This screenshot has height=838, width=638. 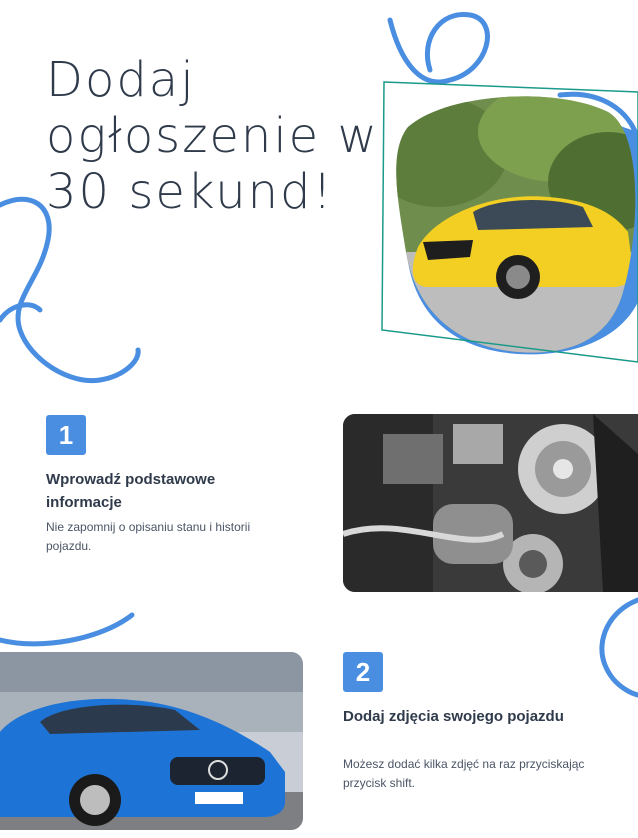 What do you see at coordinates (151, 741) in the screenshot?
I see `blue-car-image` at bounding box center [151, 741].